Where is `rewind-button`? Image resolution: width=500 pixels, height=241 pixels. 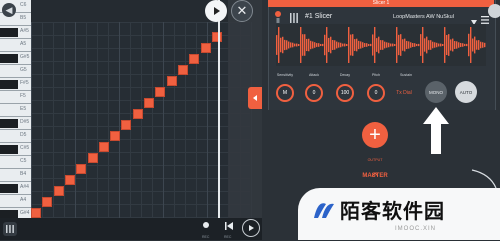 rewind-button is located at coordinates (229, 226).